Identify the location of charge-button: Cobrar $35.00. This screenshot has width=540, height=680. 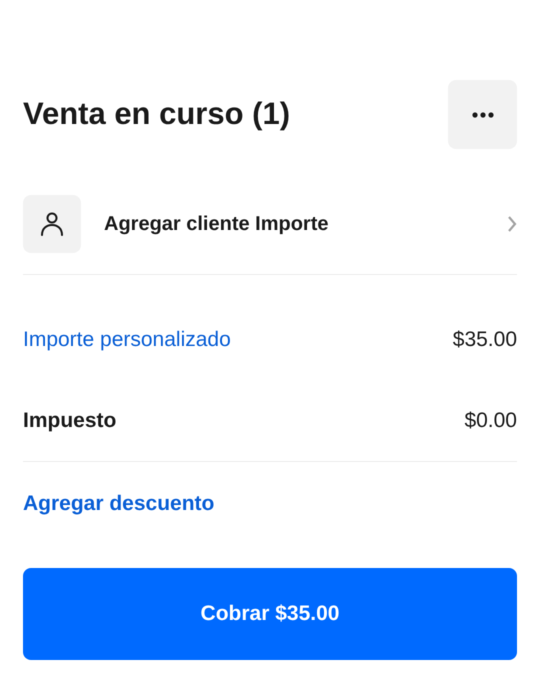
(270, 614).